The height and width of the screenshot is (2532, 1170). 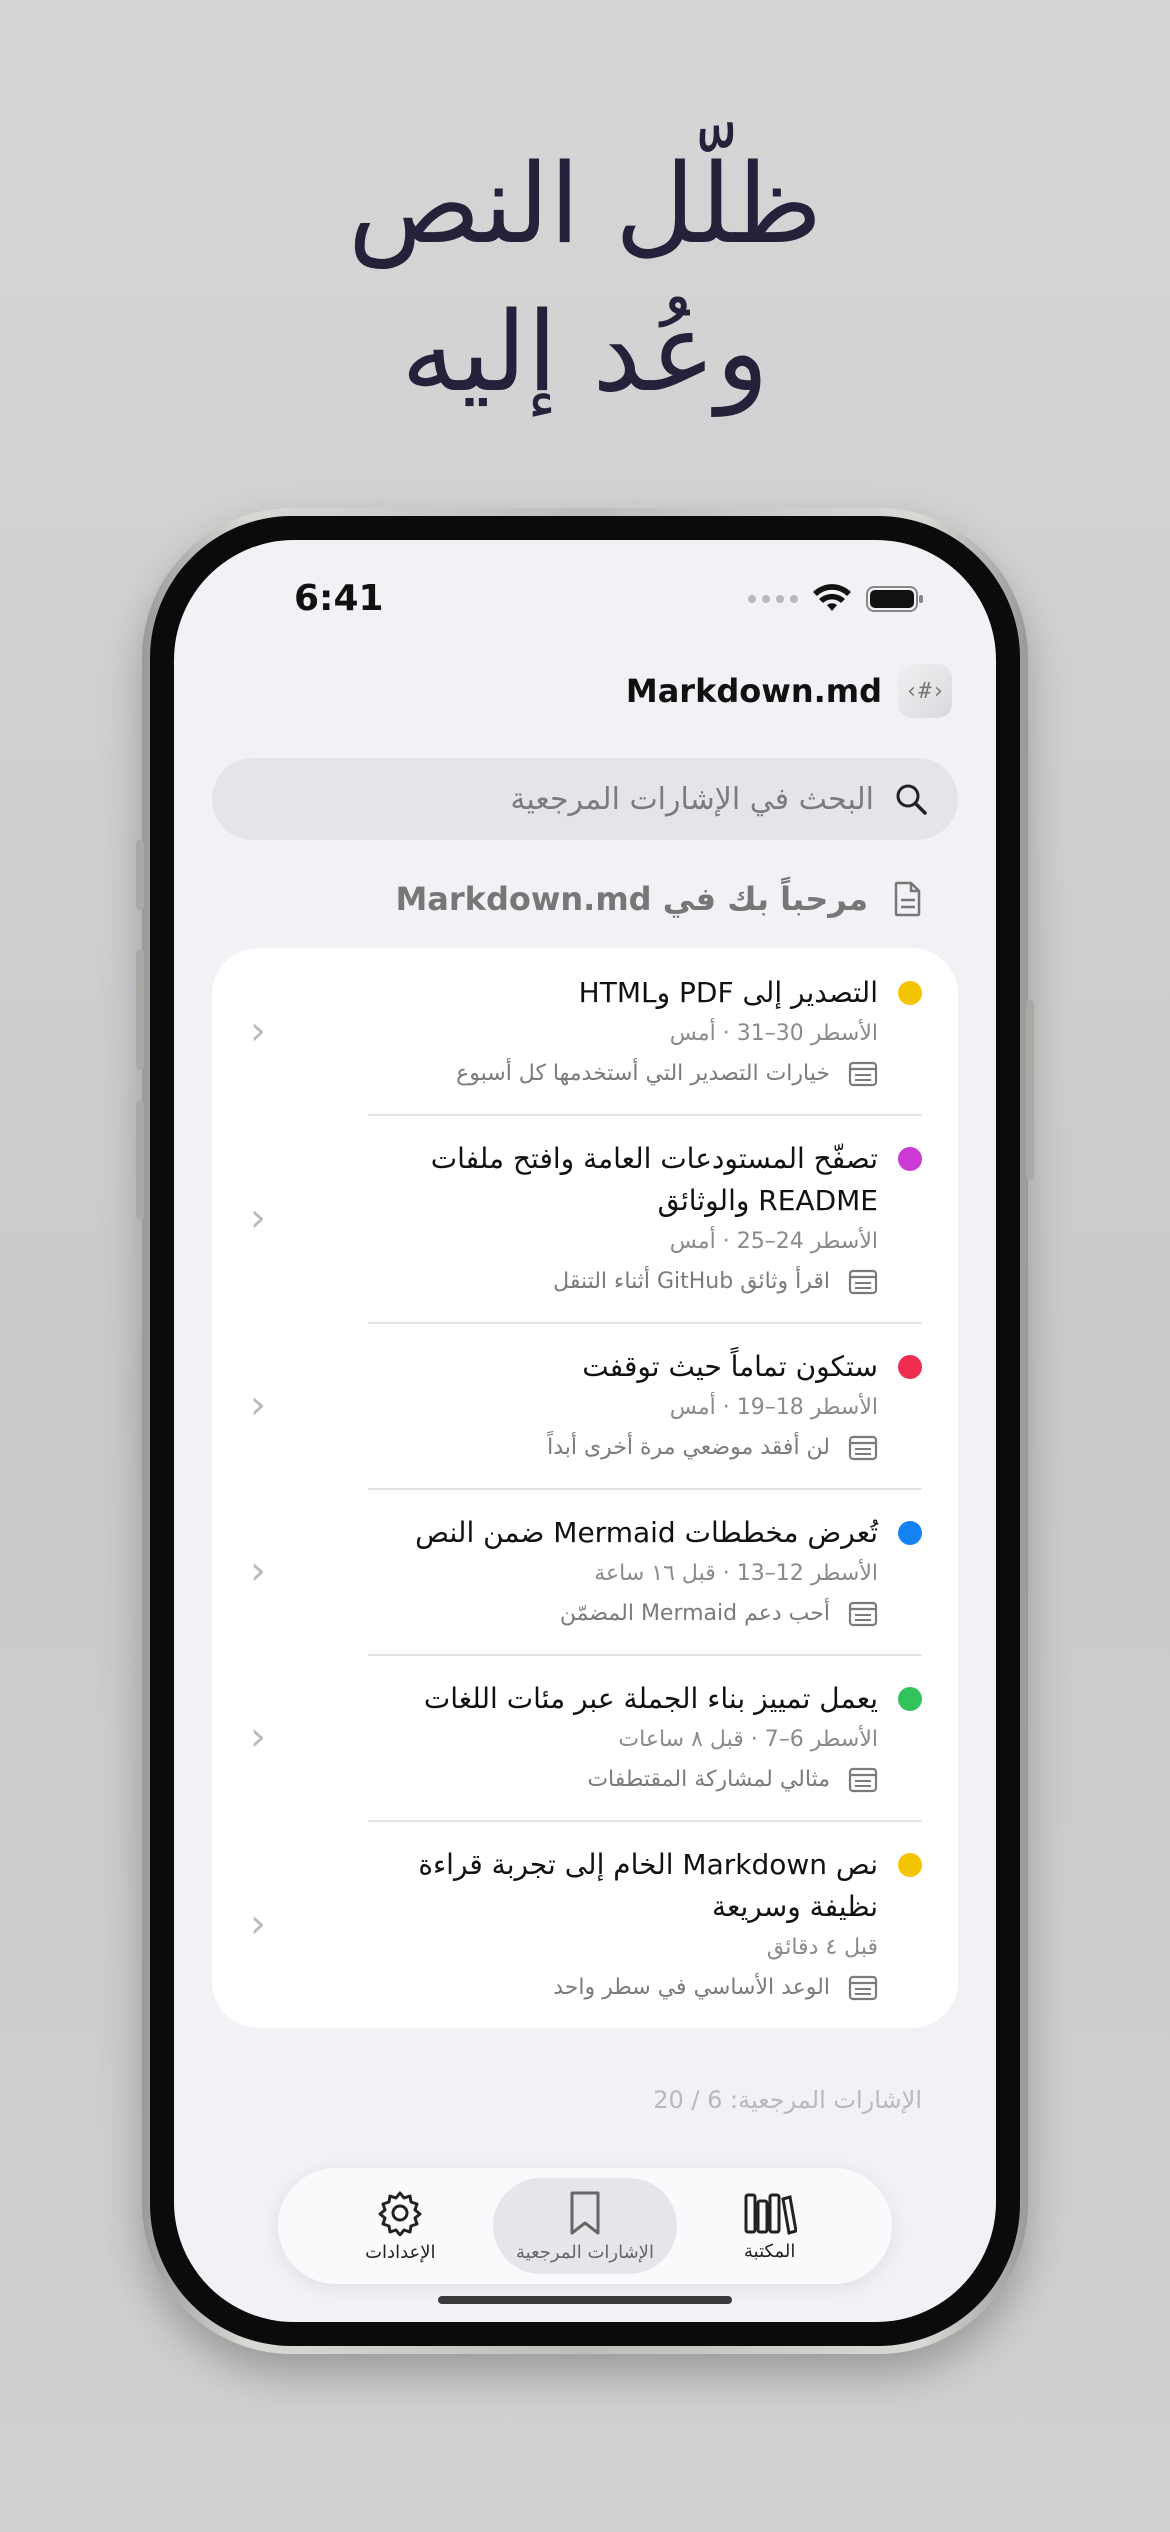 I want to click on section-header: مرحباً بك في Markdown.md, so click(x=658, y=899).